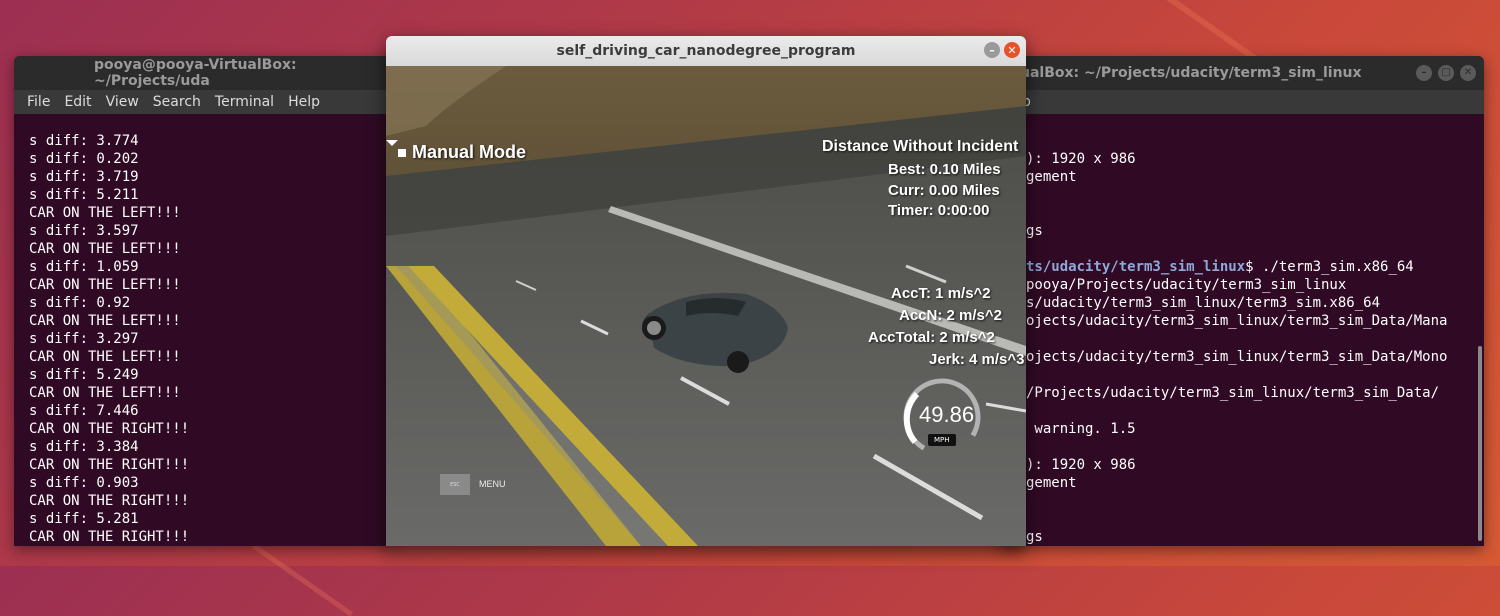  What do you see at coordinates (38, 102) in the screenshot?
I see `menu-file: File` at bounding box center [38, 102].